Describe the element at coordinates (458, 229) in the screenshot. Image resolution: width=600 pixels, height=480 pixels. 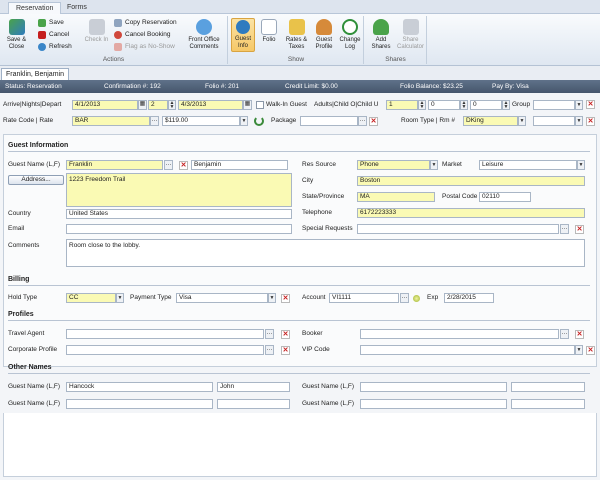
I see `special-requests-input` at that location.